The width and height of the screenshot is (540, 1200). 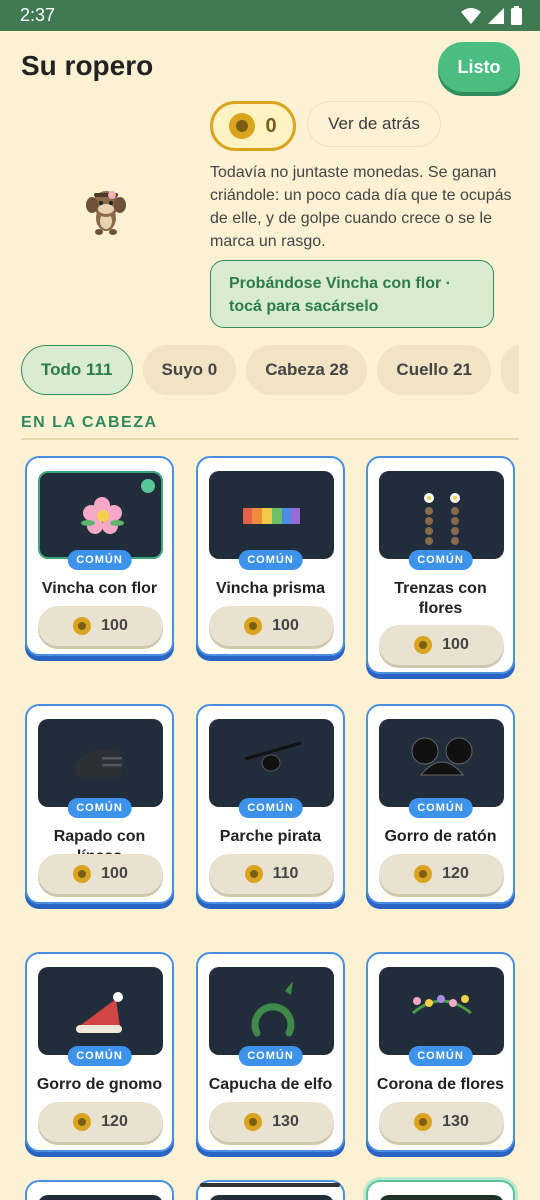 I want to click on braids-icon, so click(x=442, y=519).